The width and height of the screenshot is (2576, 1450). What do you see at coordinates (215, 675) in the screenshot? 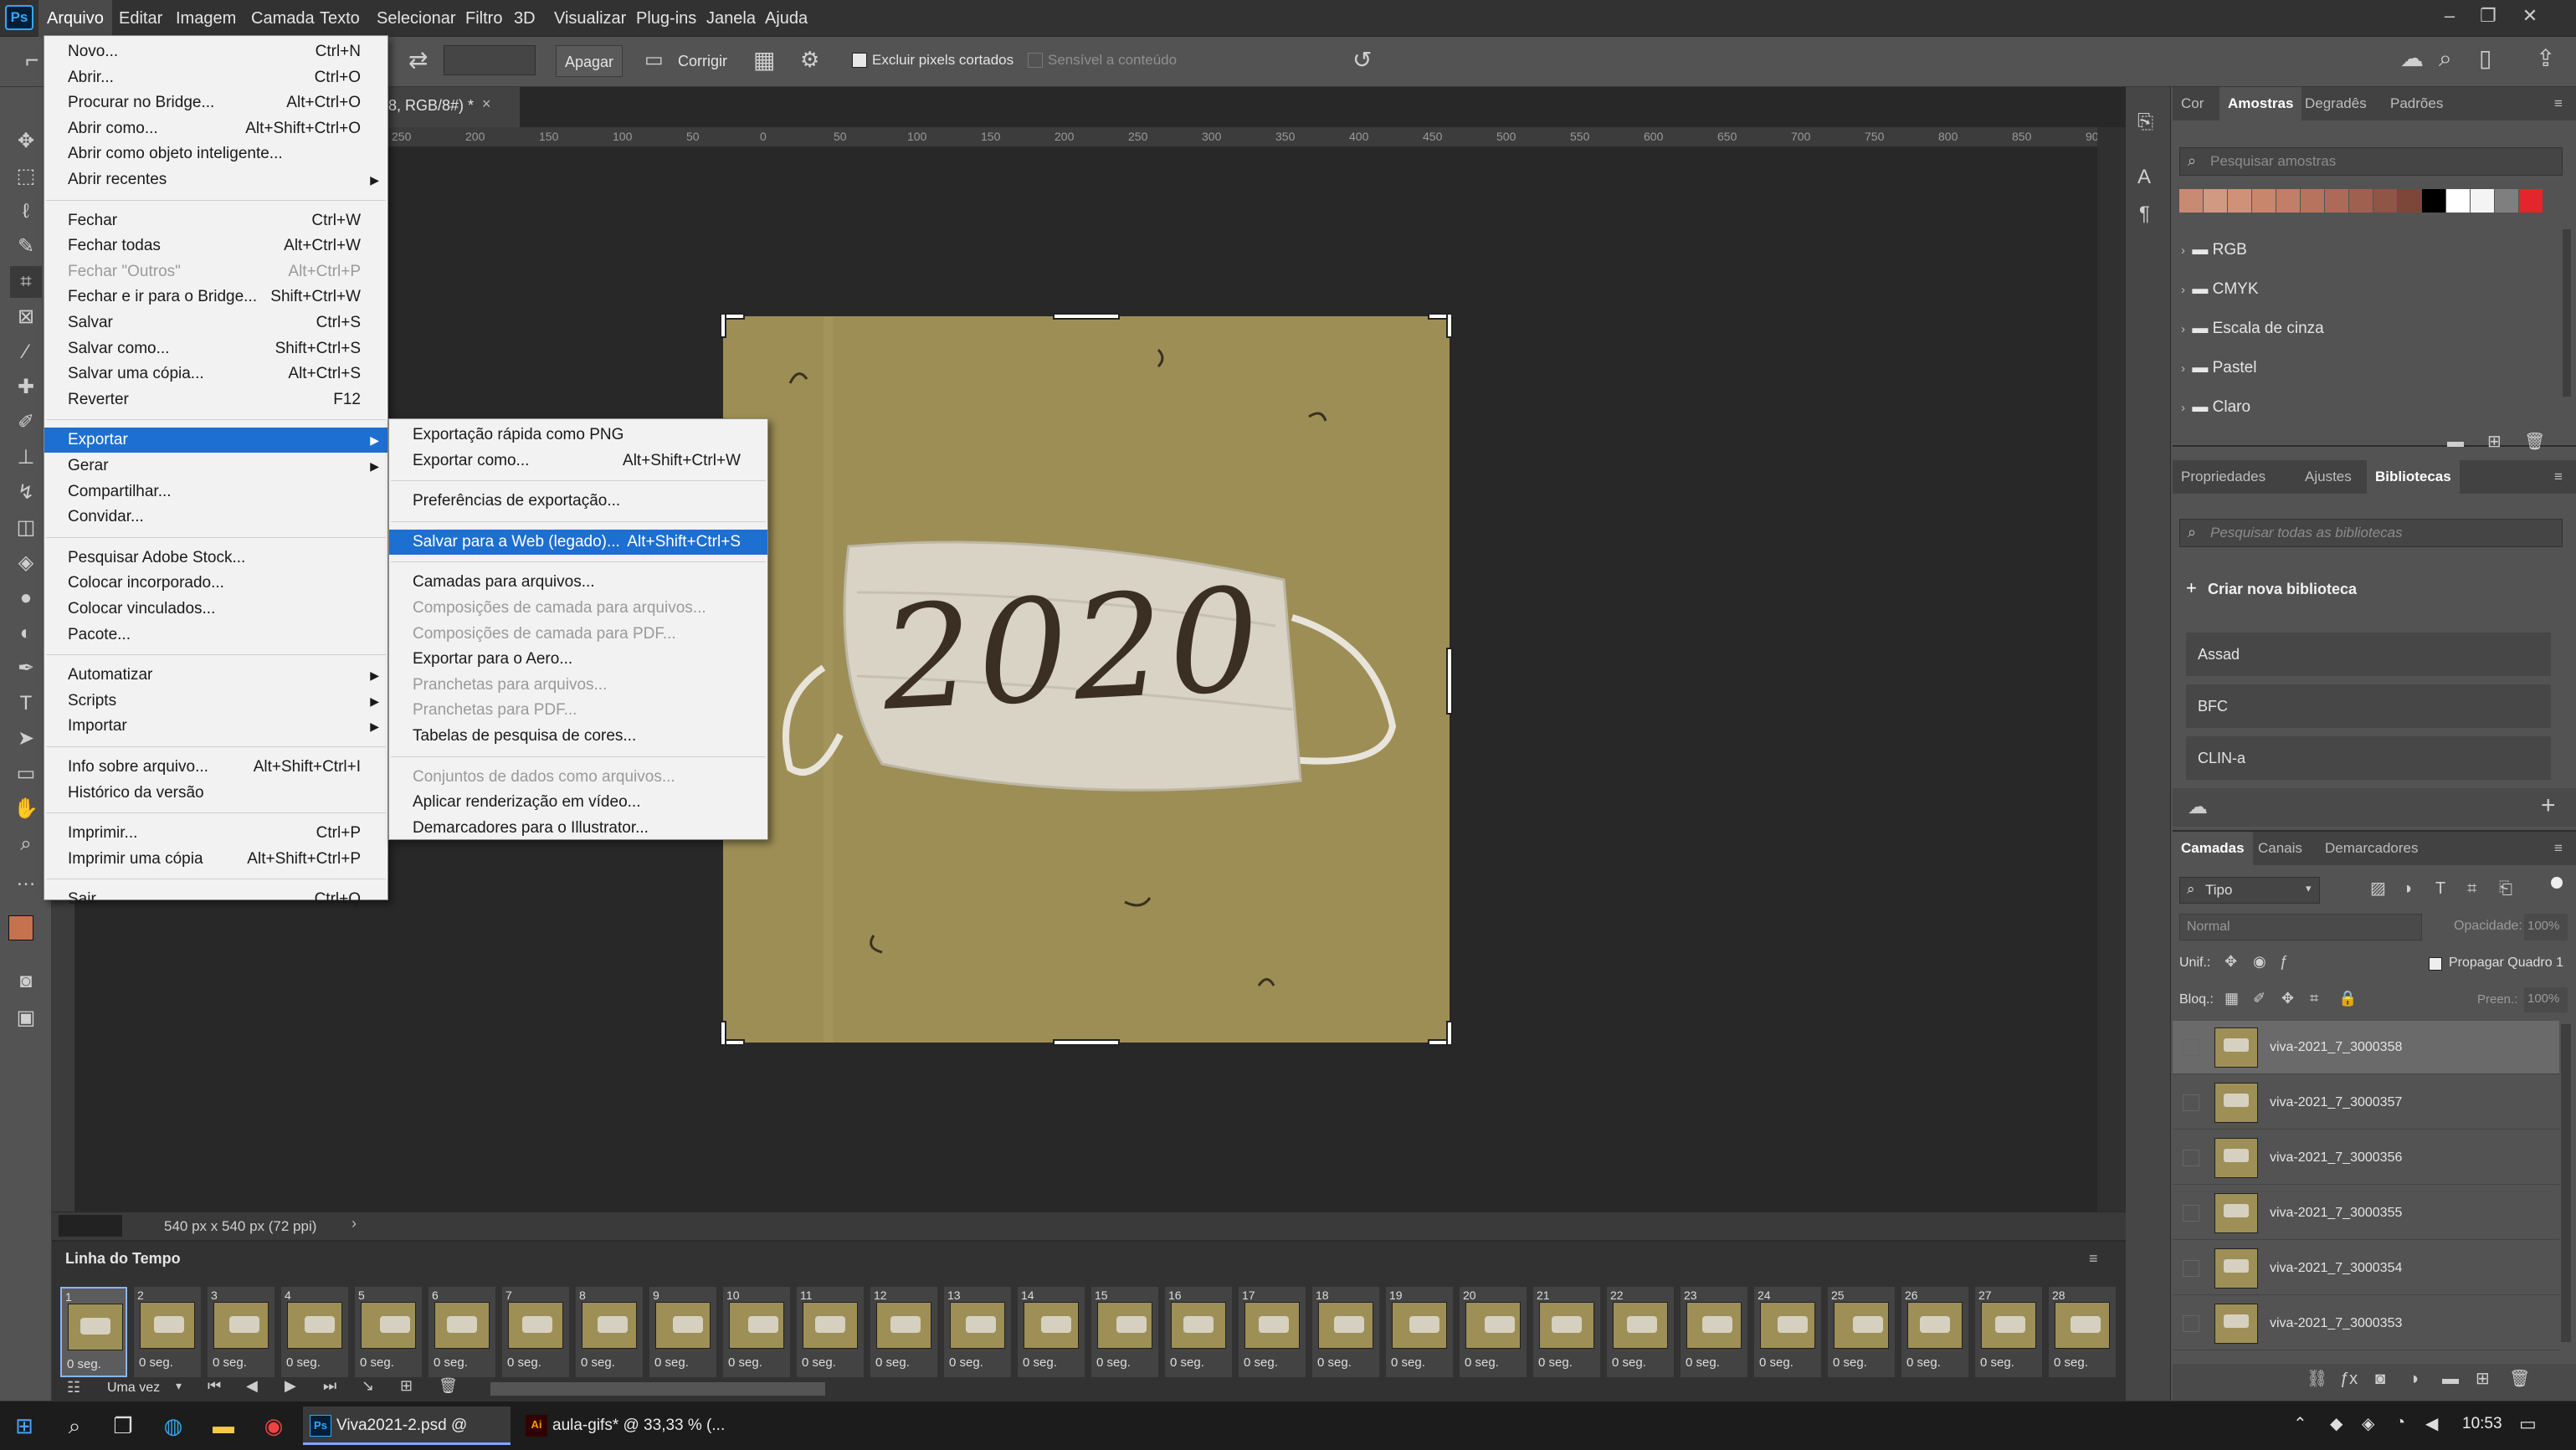
I see `menu-item: Automatizar ▶` at bounding box center [215, 675].